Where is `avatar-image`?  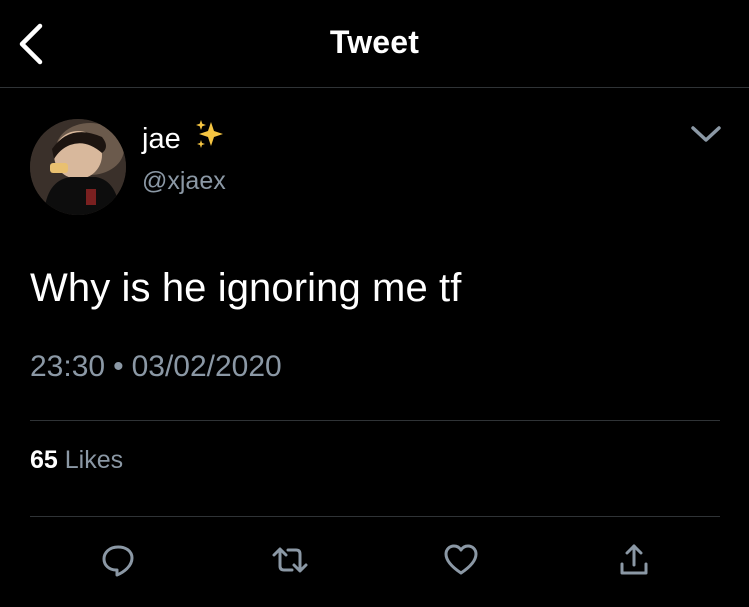 avatar-image is located at coordinates (78, 167).